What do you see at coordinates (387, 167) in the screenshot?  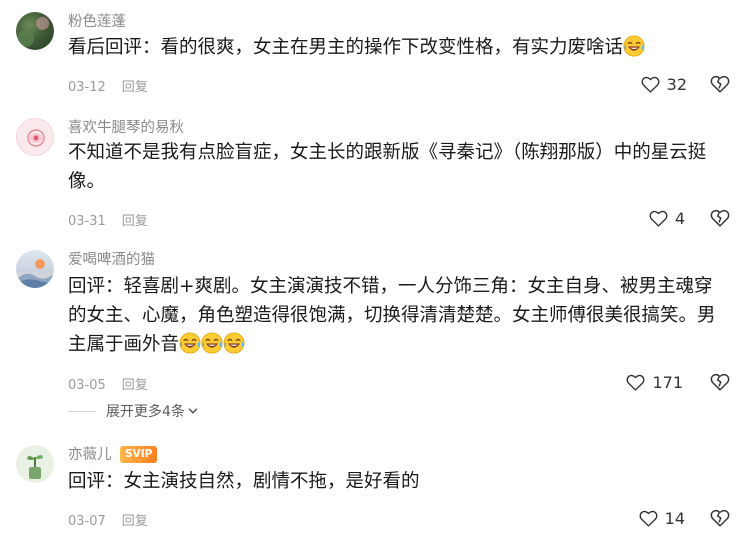 I see `comment-body: 不知道不是我有点脸盲症，女主长的跟新版《寻秦记》（陈翔那版）中的星云挺像。` at bounding box center [387, 167].